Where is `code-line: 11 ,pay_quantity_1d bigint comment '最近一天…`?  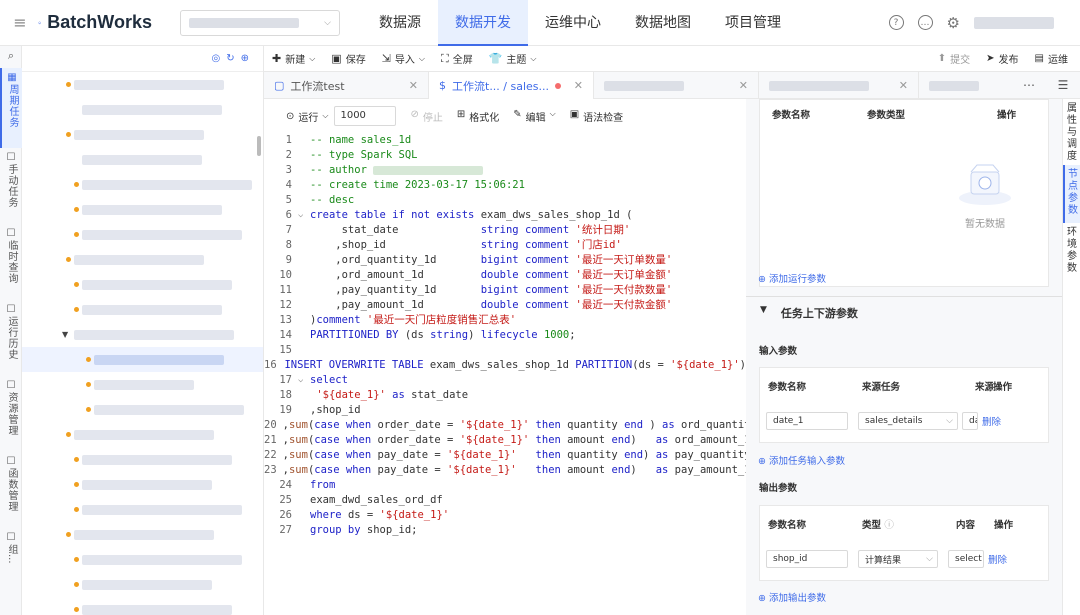 code-line: 11 ,pay_quantity_1d bigint comment '最近一天… is located at coordinates (505, 290).